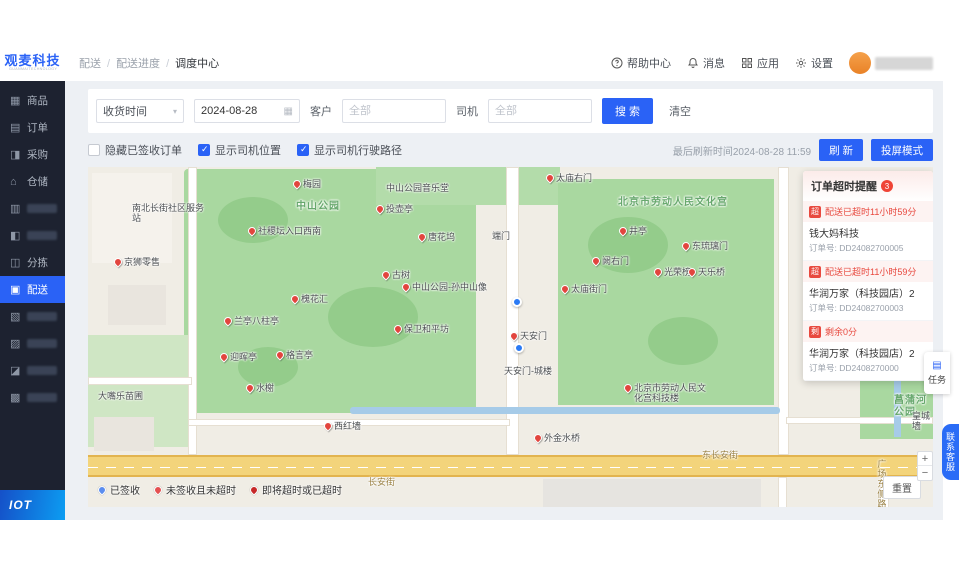 The width and height of the screenshot is (963, 562). I want to click on map-marker-label: 北京市劳动人民文化宫, so click(673, 202).